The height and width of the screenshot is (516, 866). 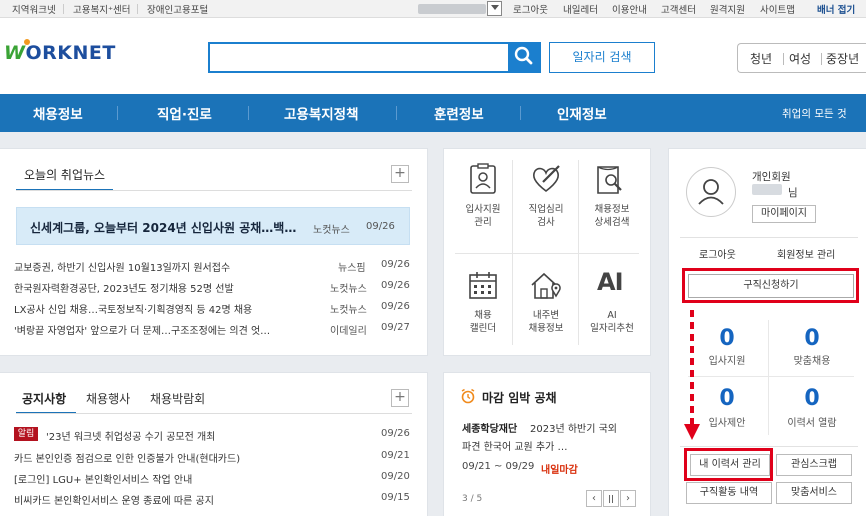 I want to click on news-row: LX공사 신입 채용…국토정보직·기획경영직 등 42명 채용, so click(x=133, y=308).